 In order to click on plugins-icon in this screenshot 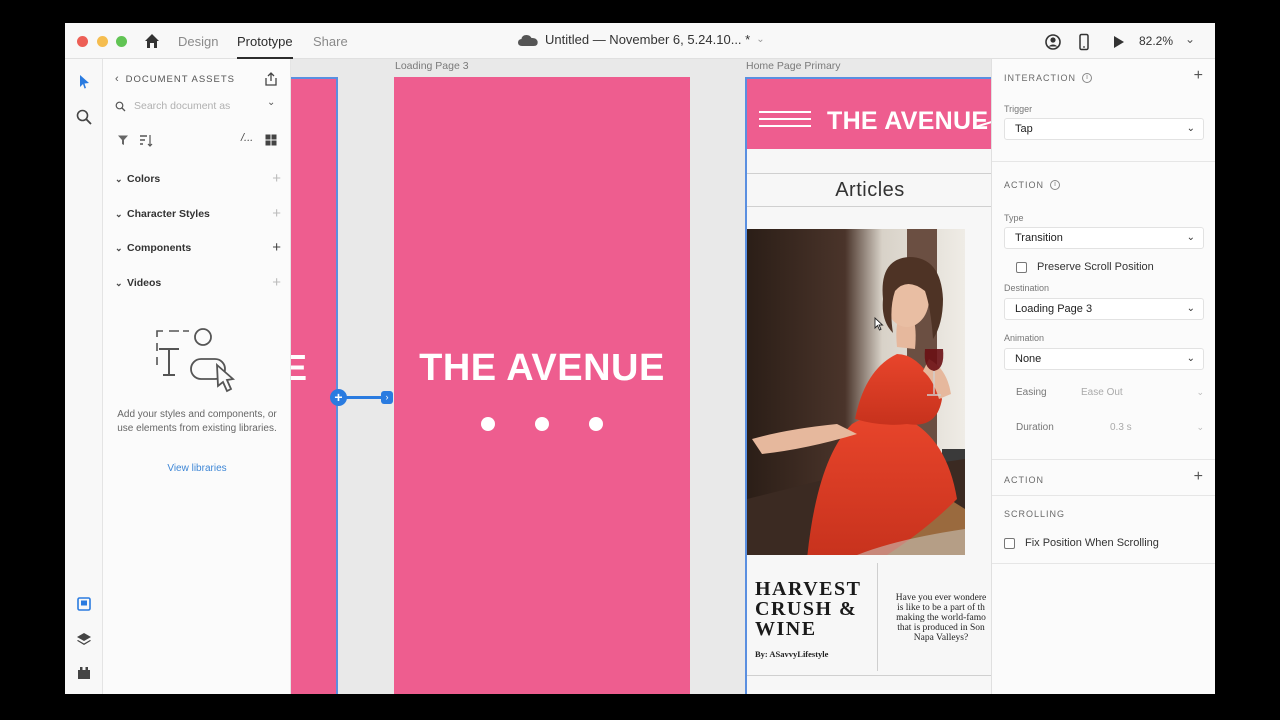, I will do `click(84, 673)`.